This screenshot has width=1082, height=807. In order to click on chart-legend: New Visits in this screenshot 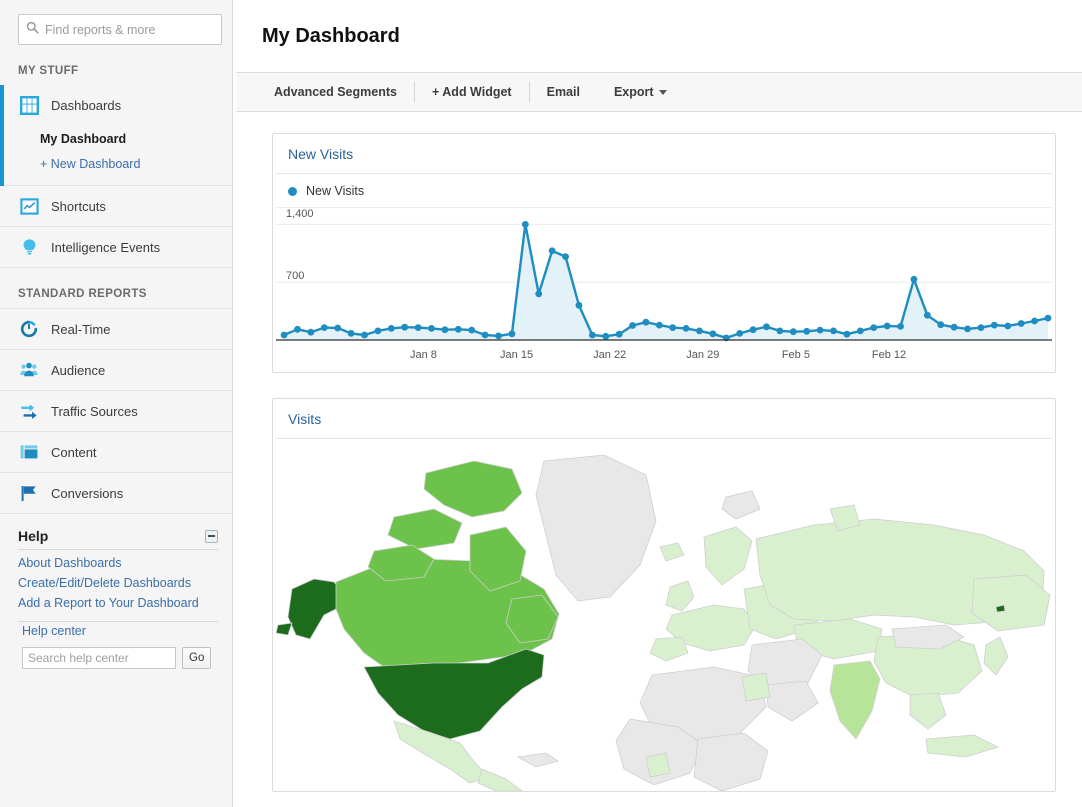, I will do `click(664, 191)`.